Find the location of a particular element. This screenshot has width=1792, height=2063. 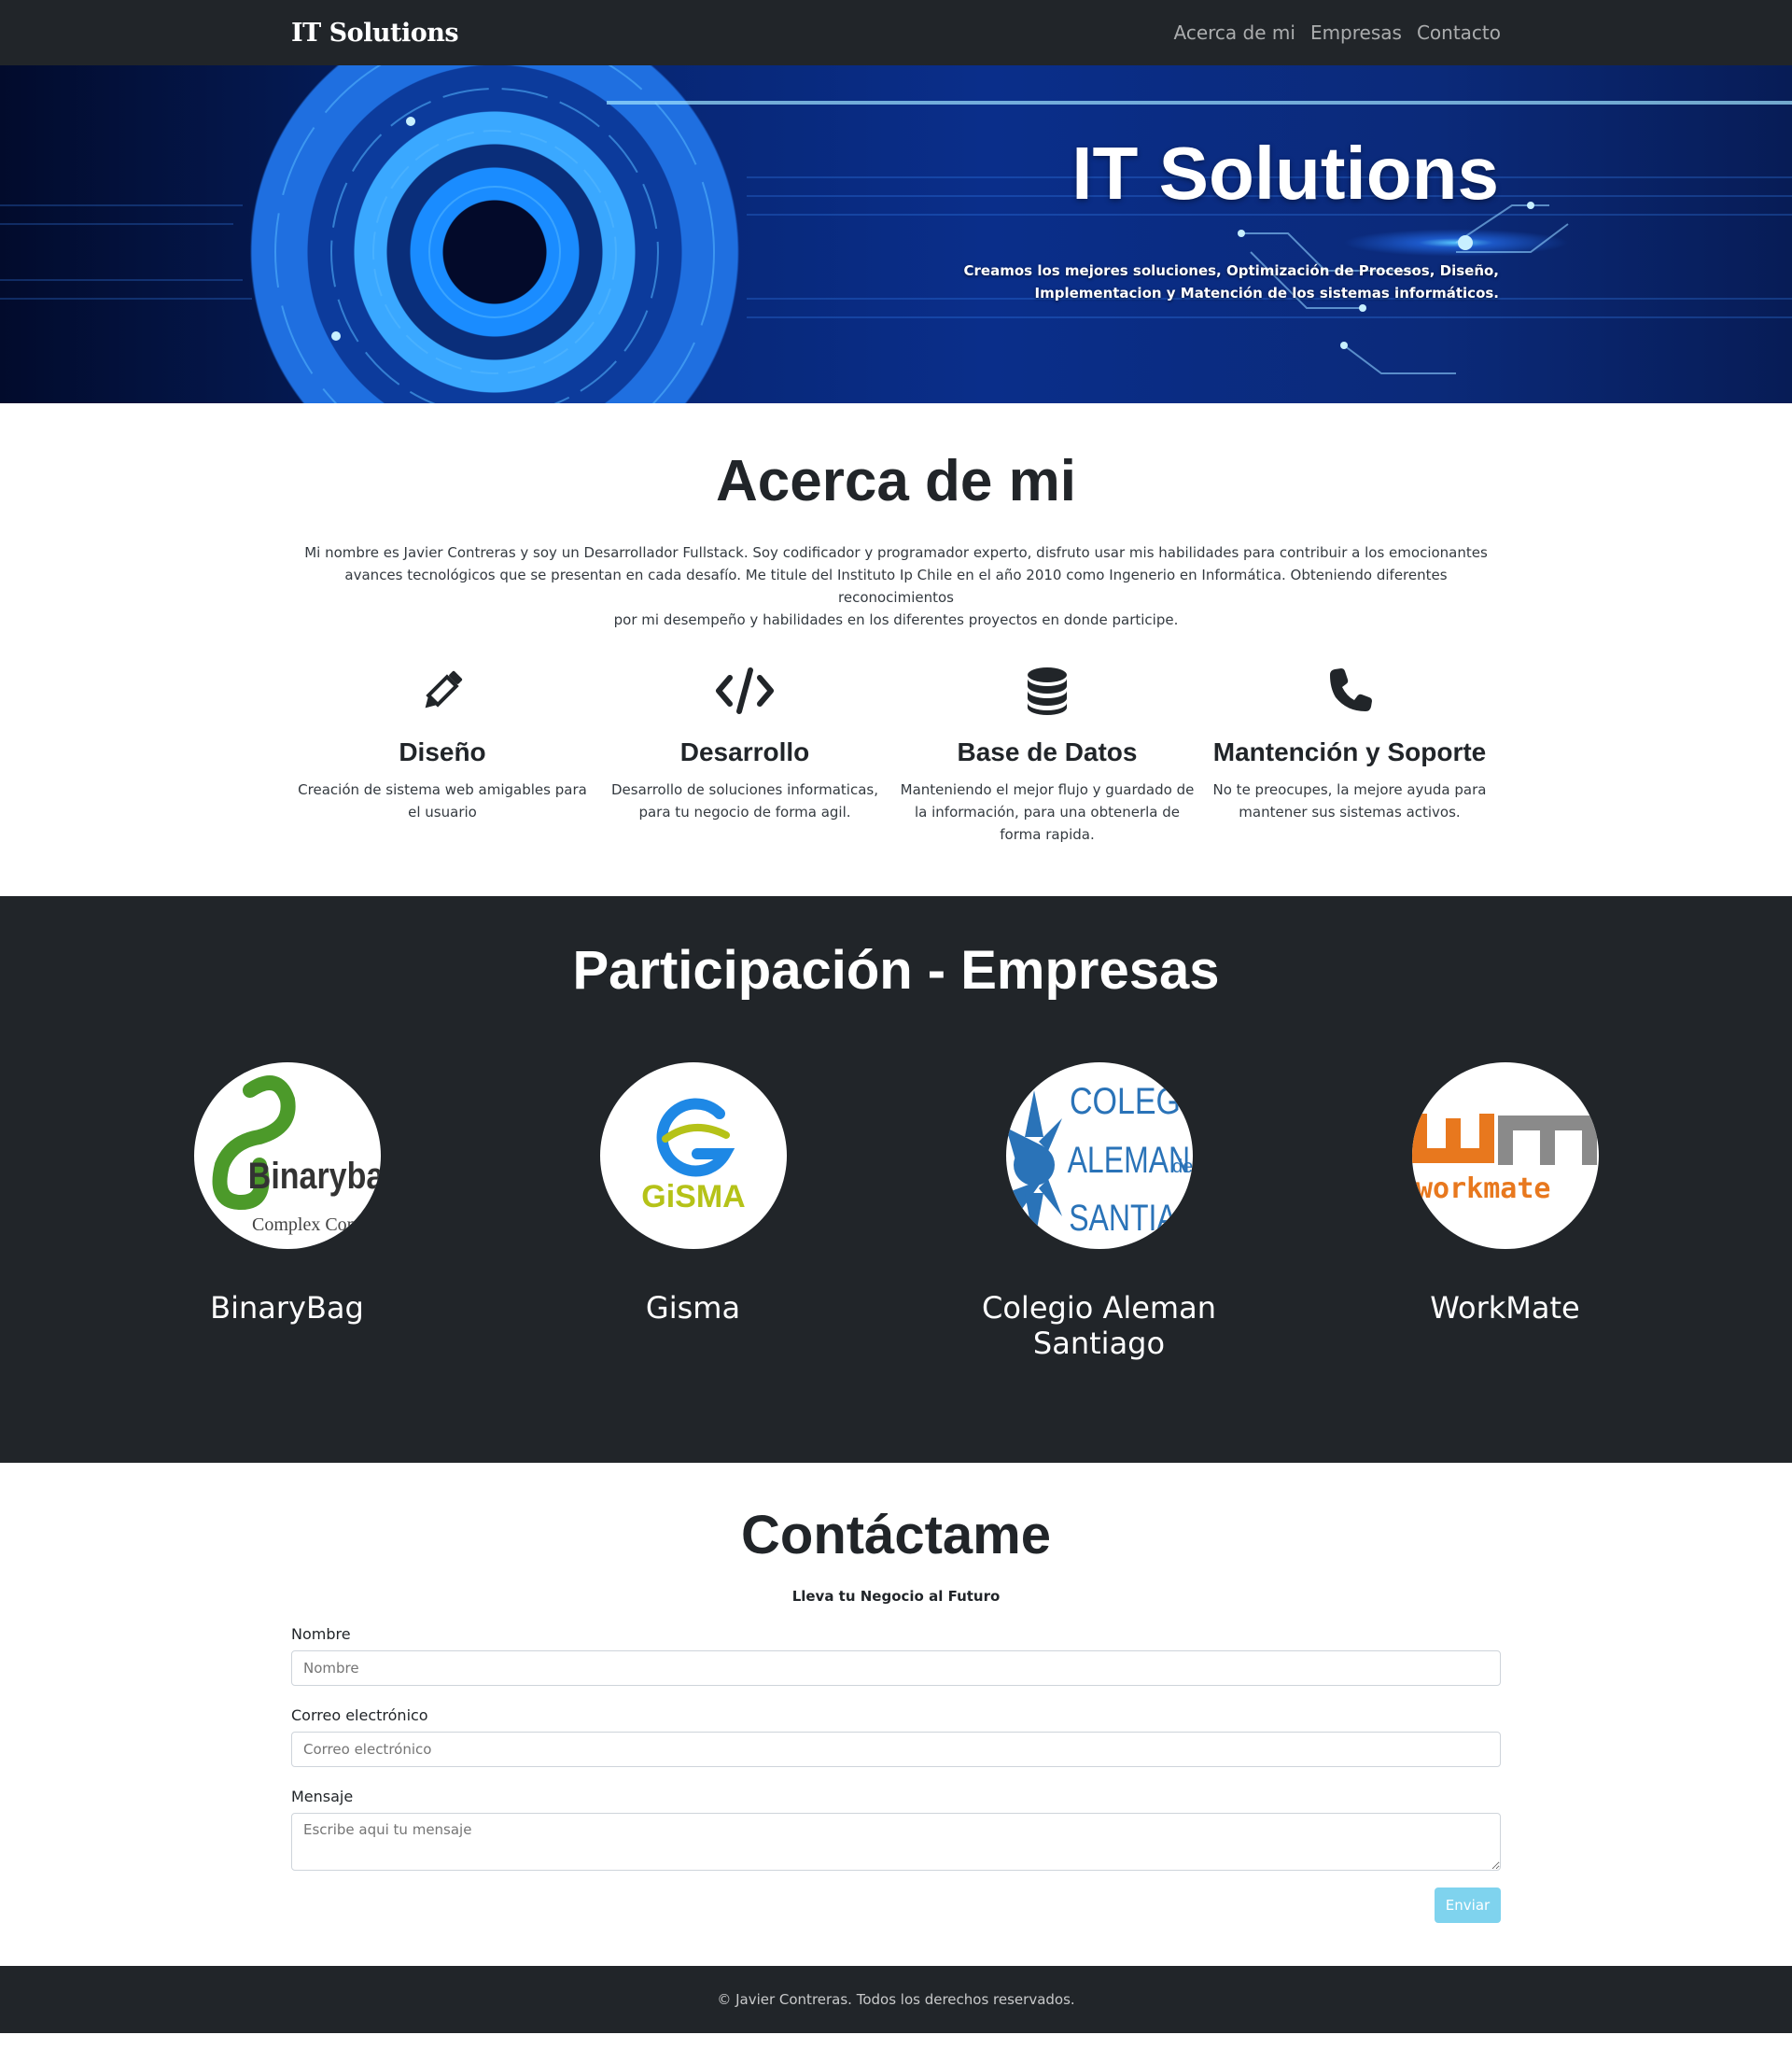

code-icon is located at coordinates (745, 691).